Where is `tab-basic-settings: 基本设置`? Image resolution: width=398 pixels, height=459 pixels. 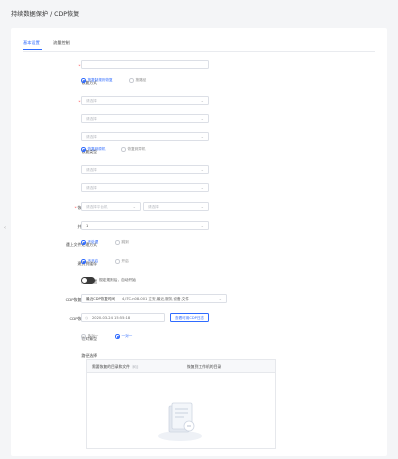 tab-basic-settings: 基本设置 is located at coordinates (31, 43).